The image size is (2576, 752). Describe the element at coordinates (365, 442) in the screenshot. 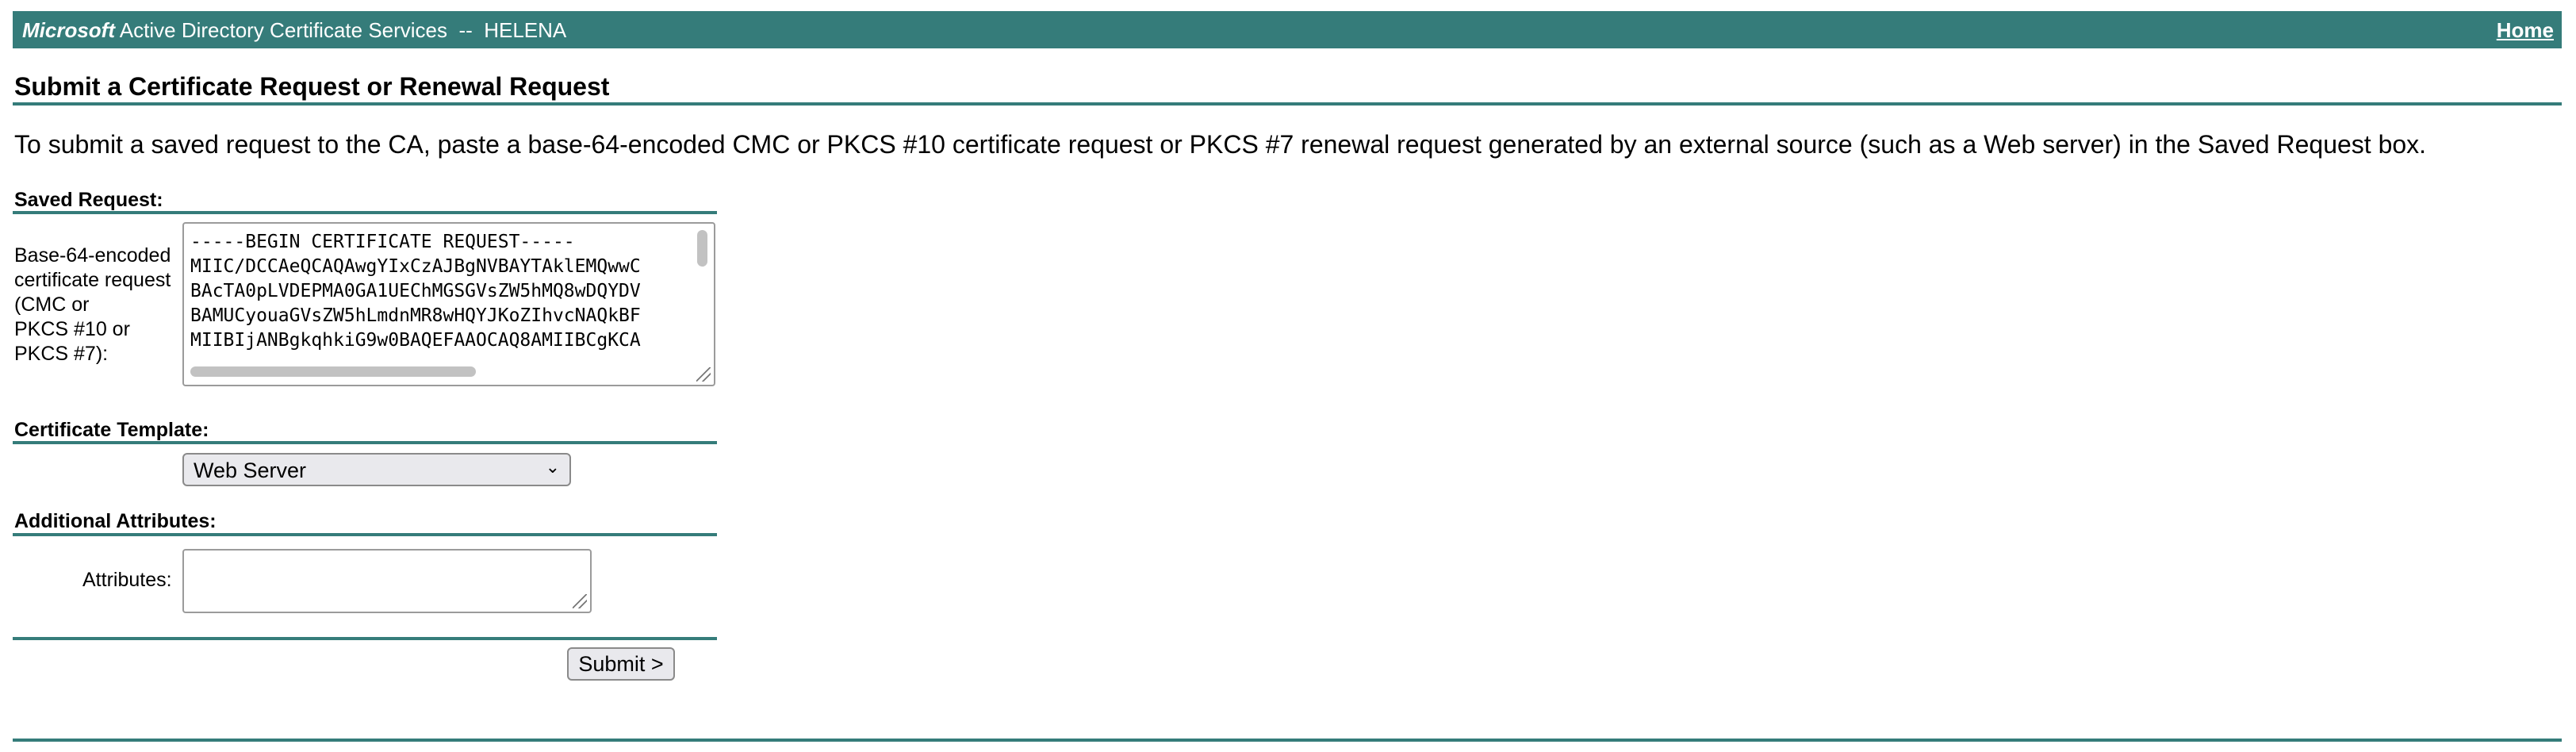

I see `certificate-template-divider` at that location.